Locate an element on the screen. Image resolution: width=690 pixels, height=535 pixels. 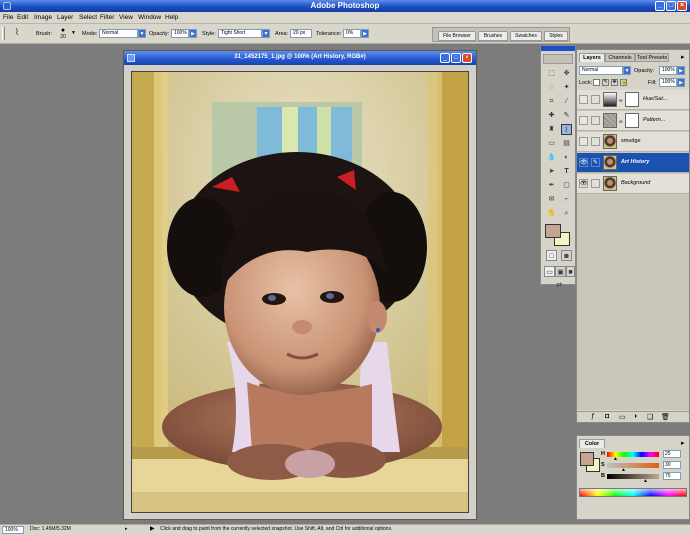
slice-tool-icon: ⁄ is located at coordinates (566, 101).